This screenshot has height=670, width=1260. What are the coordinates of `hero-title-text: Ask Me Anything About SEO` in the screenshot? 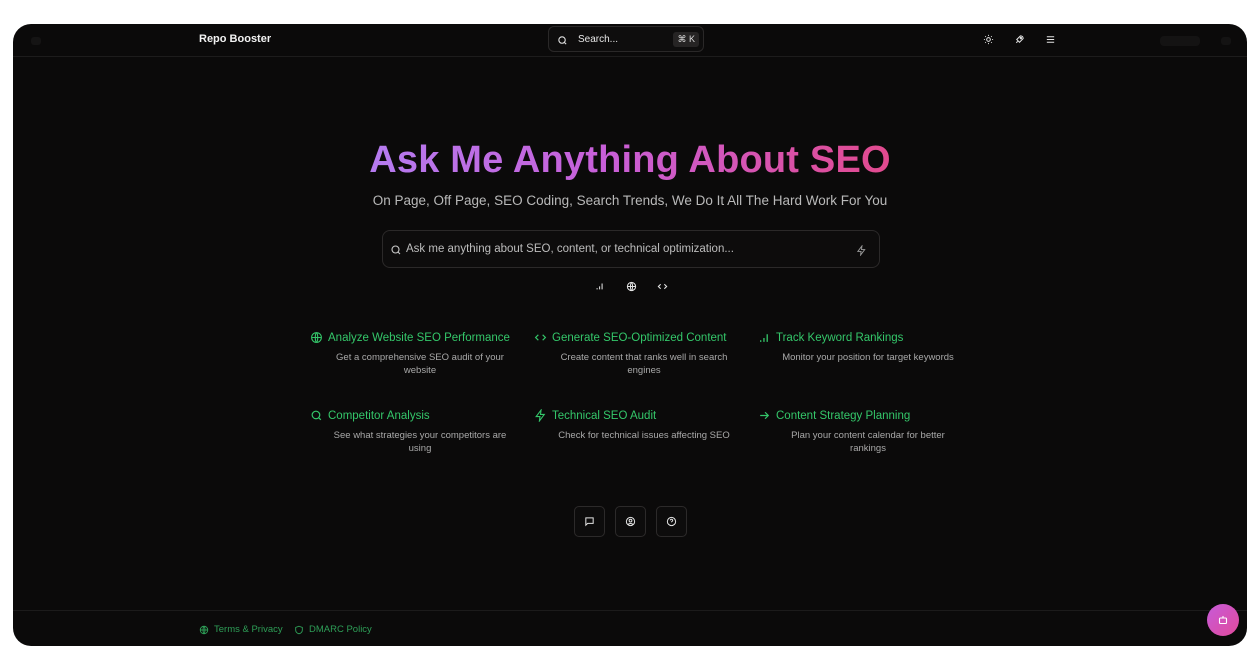 It's located at (630, 160).